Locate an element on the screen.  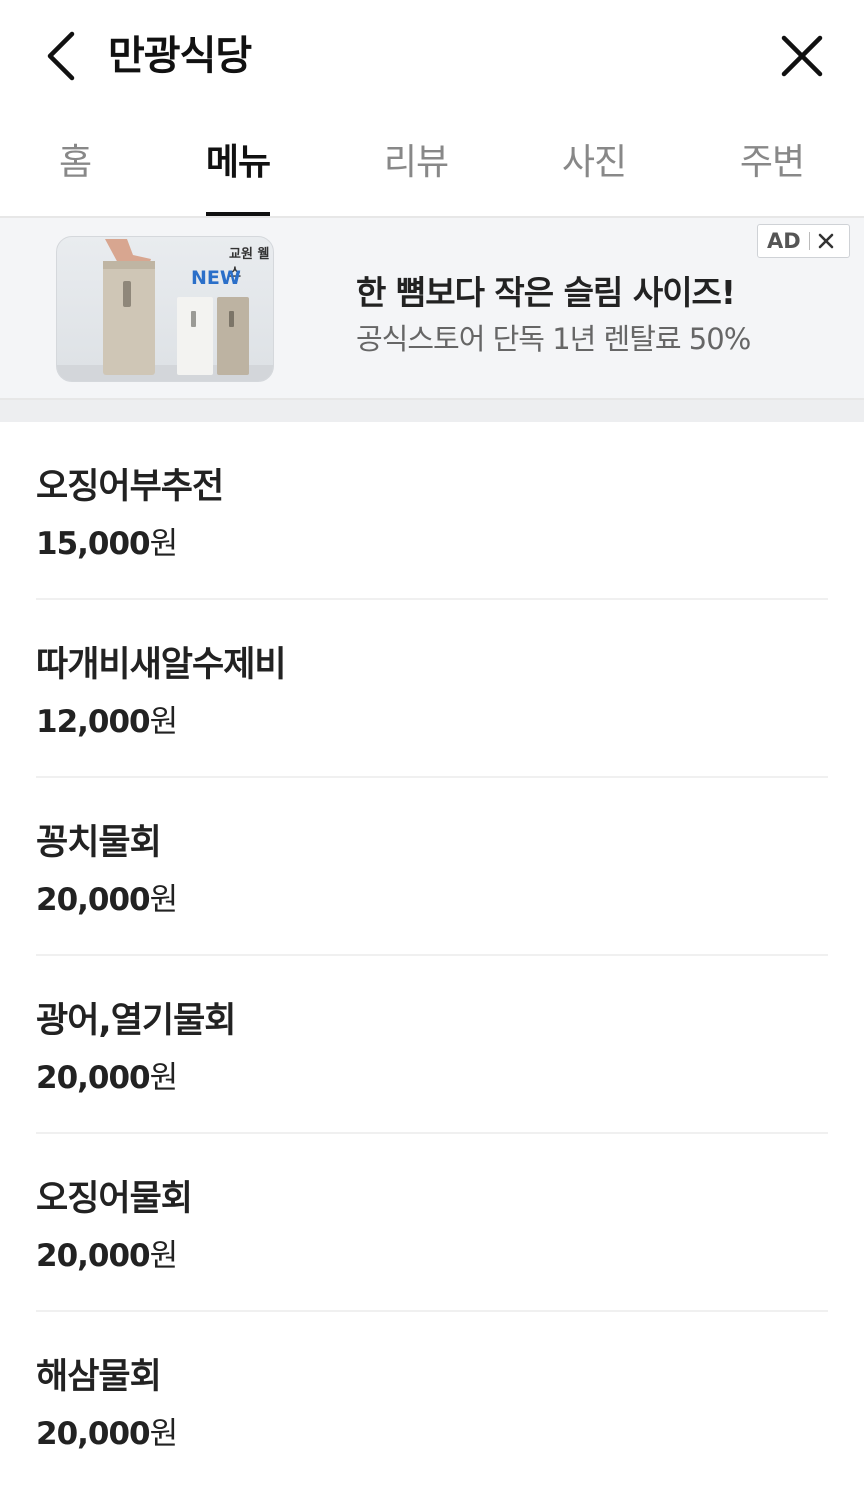
menu-item-name: 꽁치물회 is located at coordinates (99, 843).